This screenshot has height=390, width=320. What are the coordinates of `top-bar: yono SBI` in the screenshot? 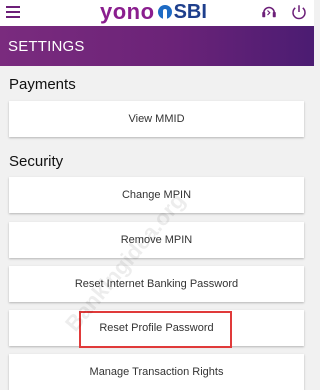 It's located at (157, 13).